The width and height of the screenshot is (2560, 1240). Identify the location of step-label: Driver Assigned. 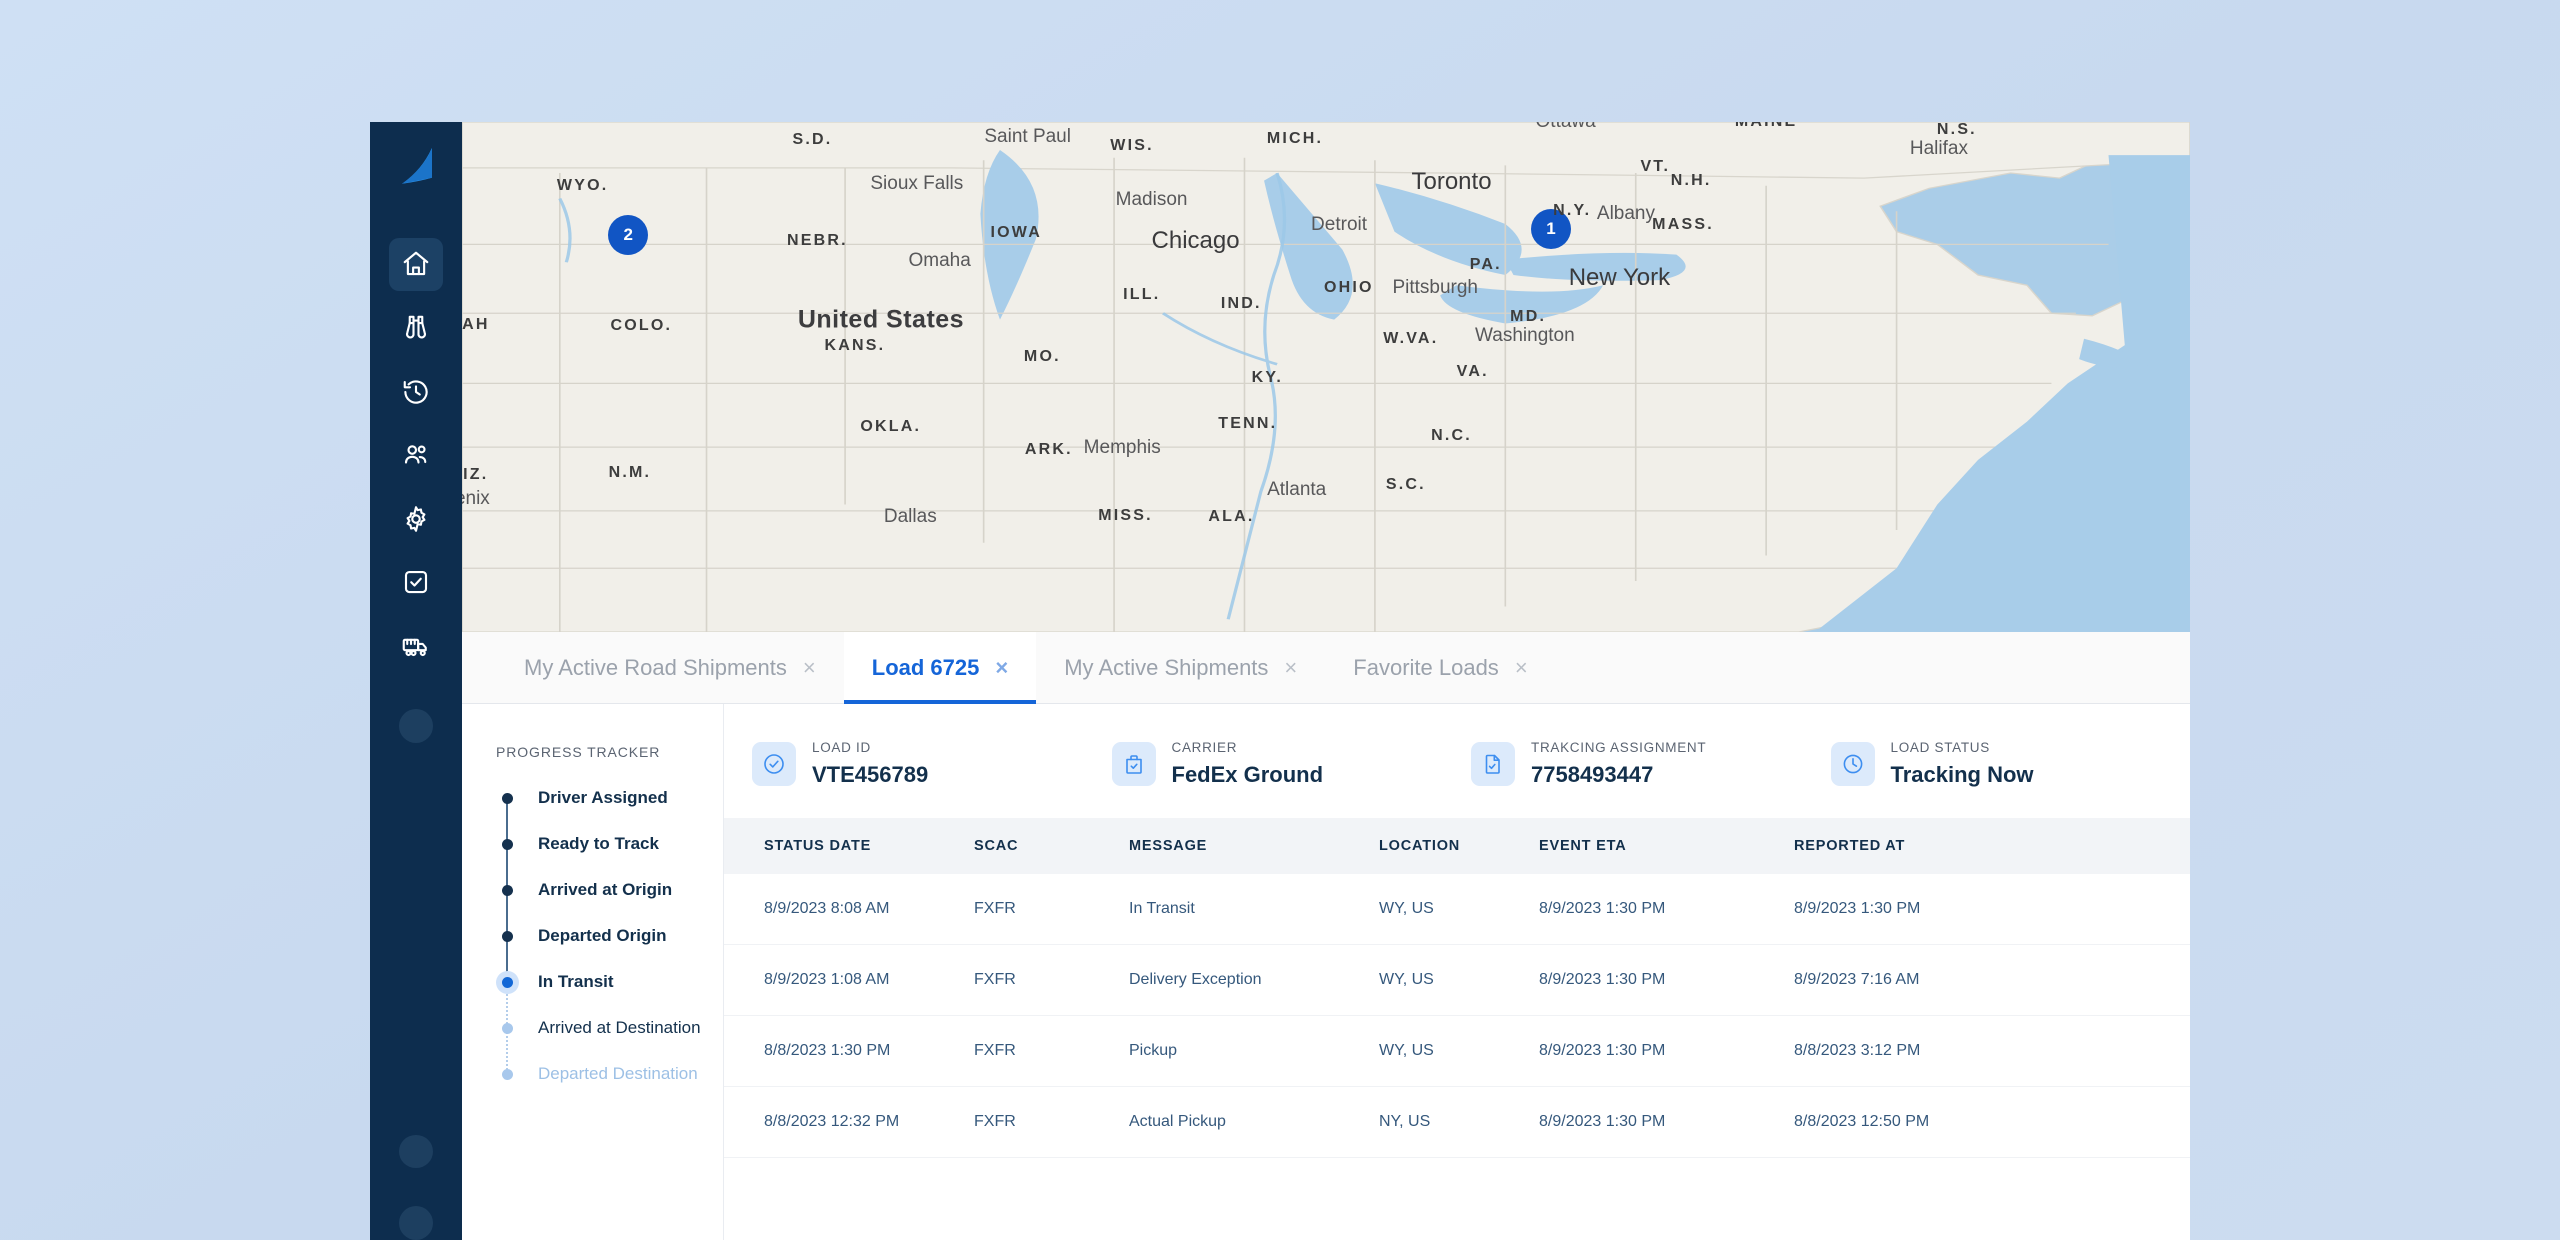
(603, 797).